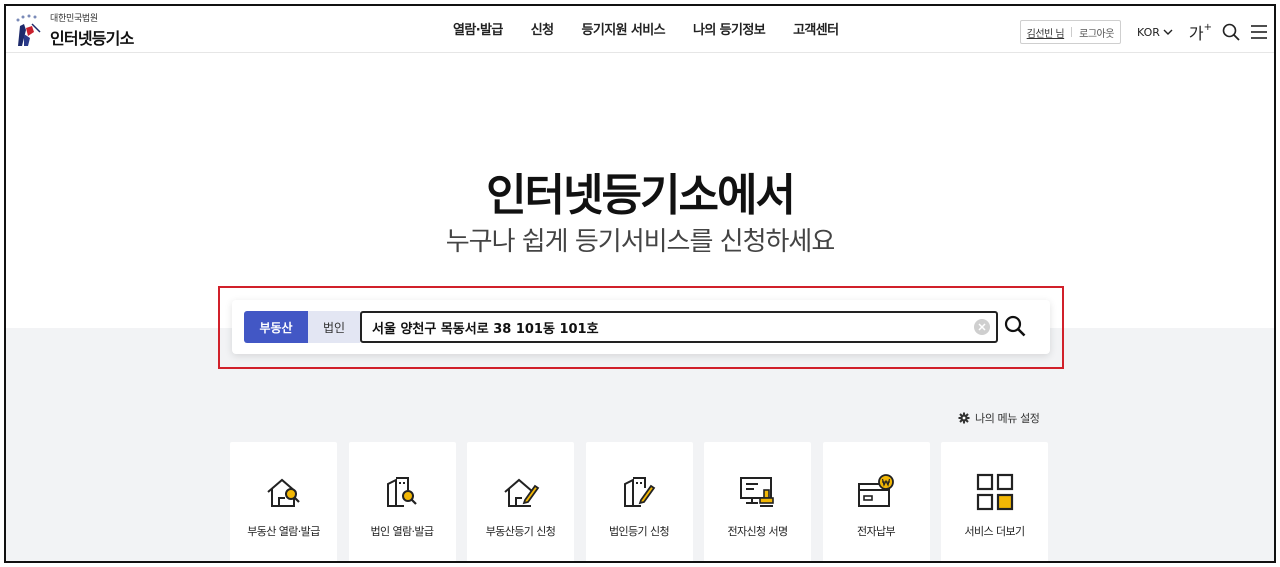  I want to click on quick-menu-label: 전자납부, so click(876, 531).